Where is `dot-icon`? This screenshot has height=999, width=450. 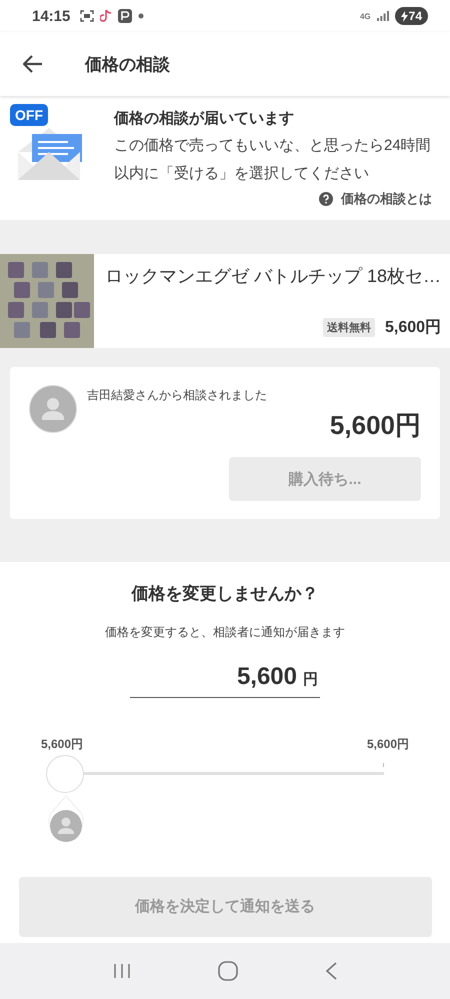 dot-icon is located at coordinates (141, 16).